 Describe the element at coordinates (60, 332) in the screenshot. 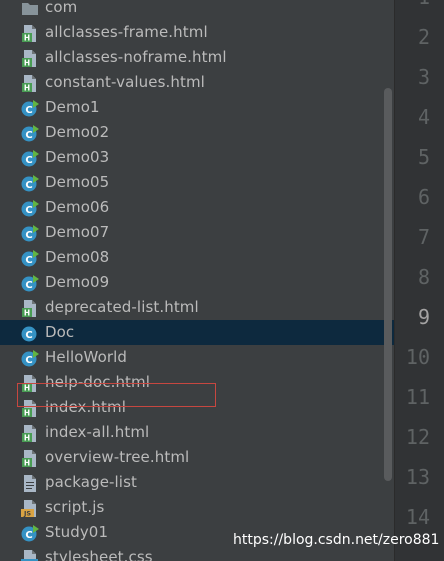

I see `file-tree-item-label: Doc` at that location.